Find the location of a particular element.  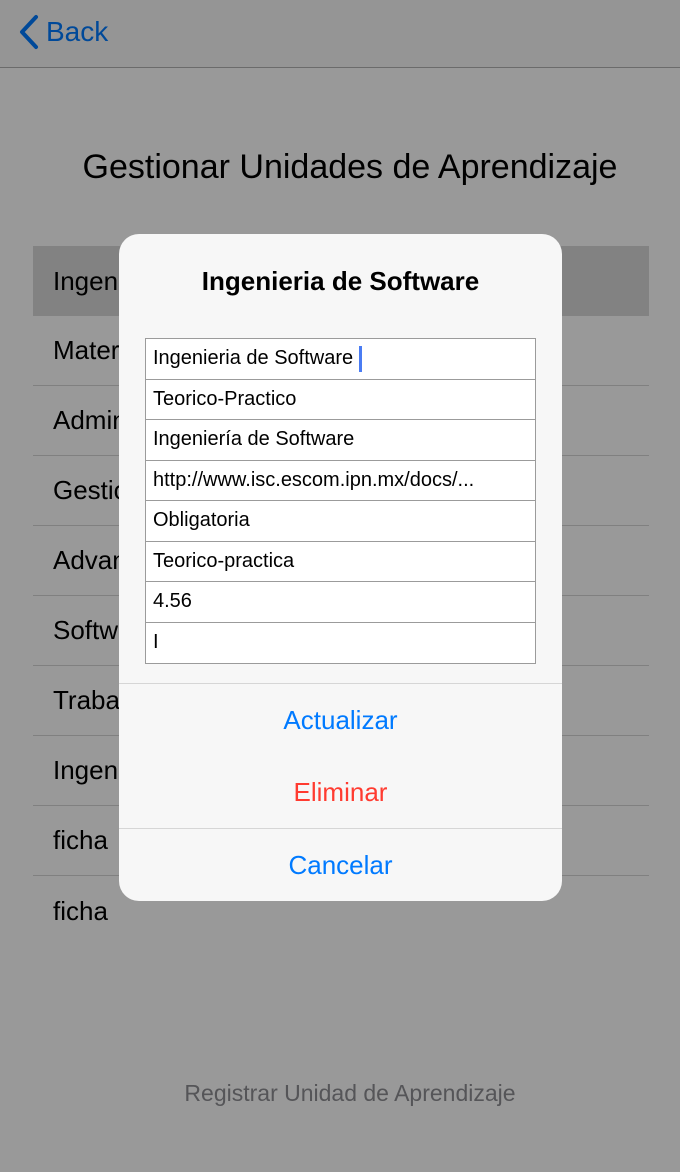

type-field-value: Teorico-Practico is located at coordinates (225, 398).